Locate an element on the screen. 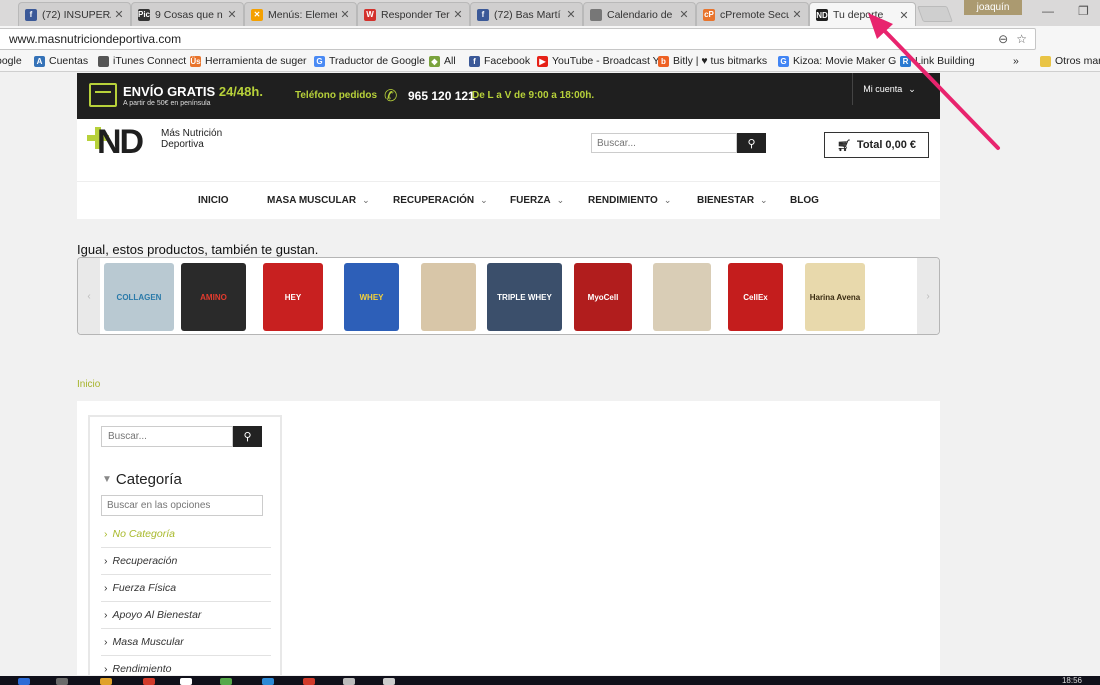 This screenshot has width=1100, height=685. url-text: www.masnutriciondeportiva.com is located at coordinates (95, 39).